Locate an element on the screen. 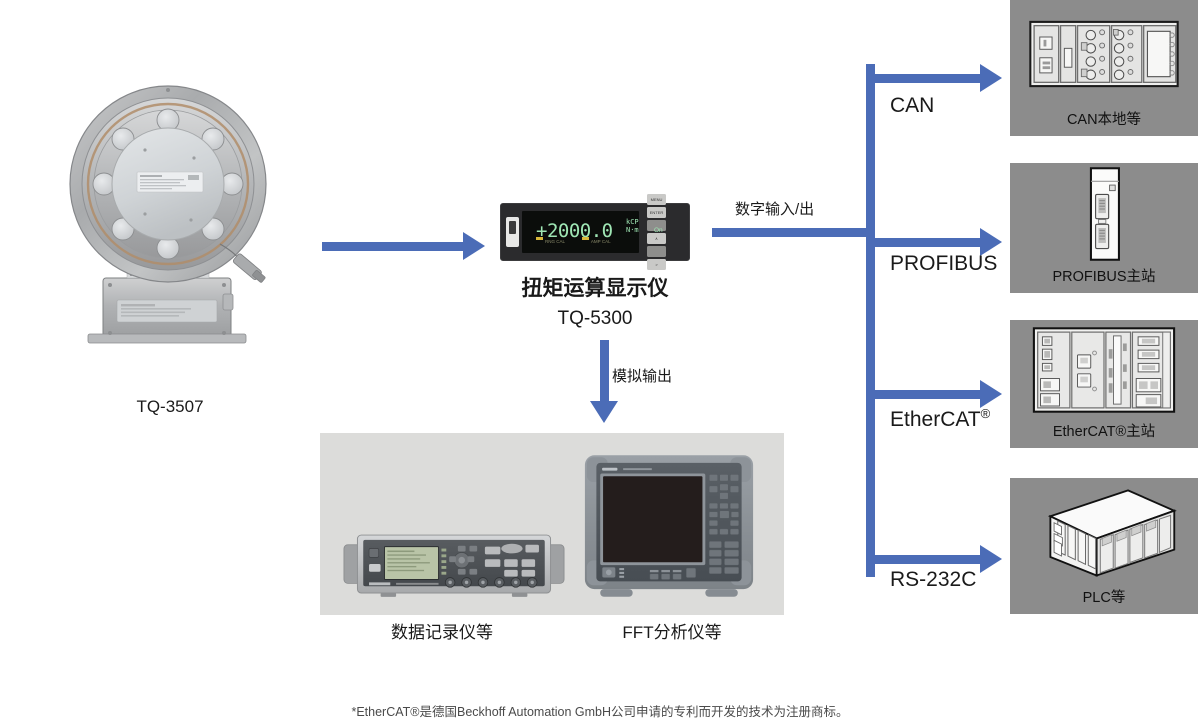 The width and height of the screenshot is (1200, 726). target-box-plc: PLC等 is located at coordinates (1104, 546).